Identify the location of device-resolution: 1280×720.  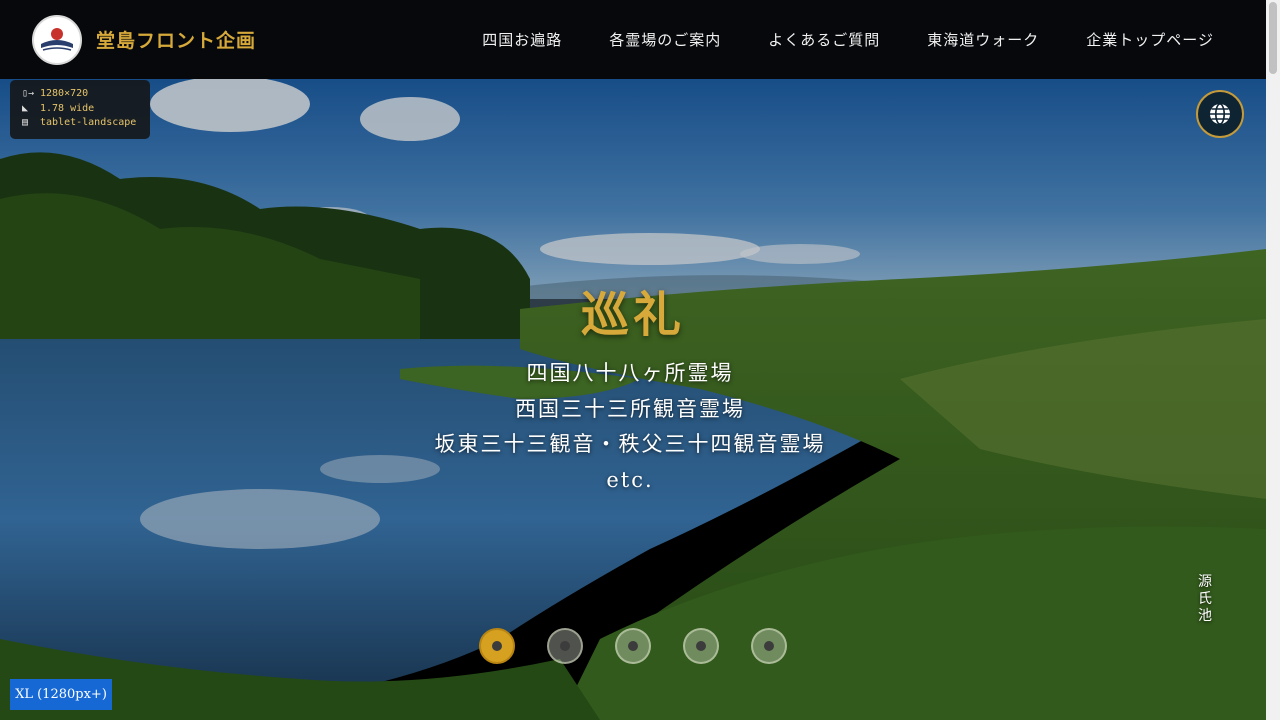
(64, 93).